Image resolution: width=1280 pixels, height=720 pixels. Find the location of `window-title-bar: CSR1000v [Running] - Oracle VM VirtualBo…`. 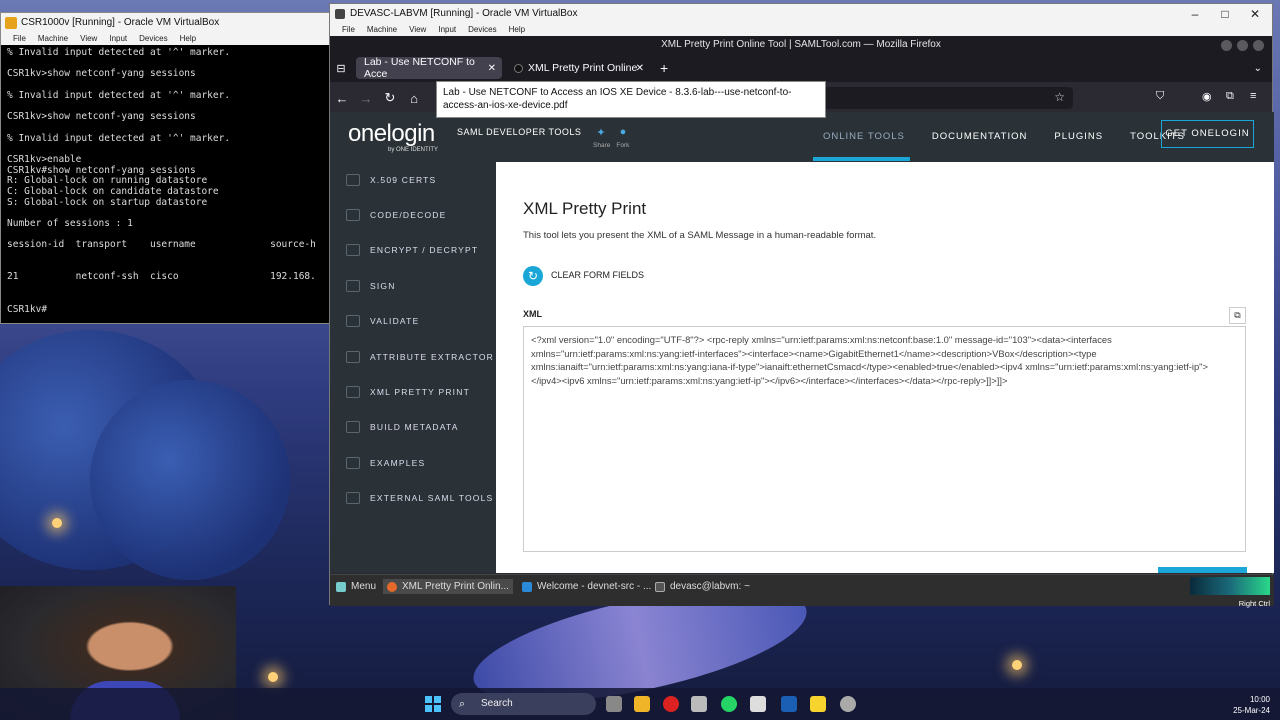

window-title-bar: CSR1000v [Running] - Oracle VM VirtualBo… is located at coordinates (165, 23).